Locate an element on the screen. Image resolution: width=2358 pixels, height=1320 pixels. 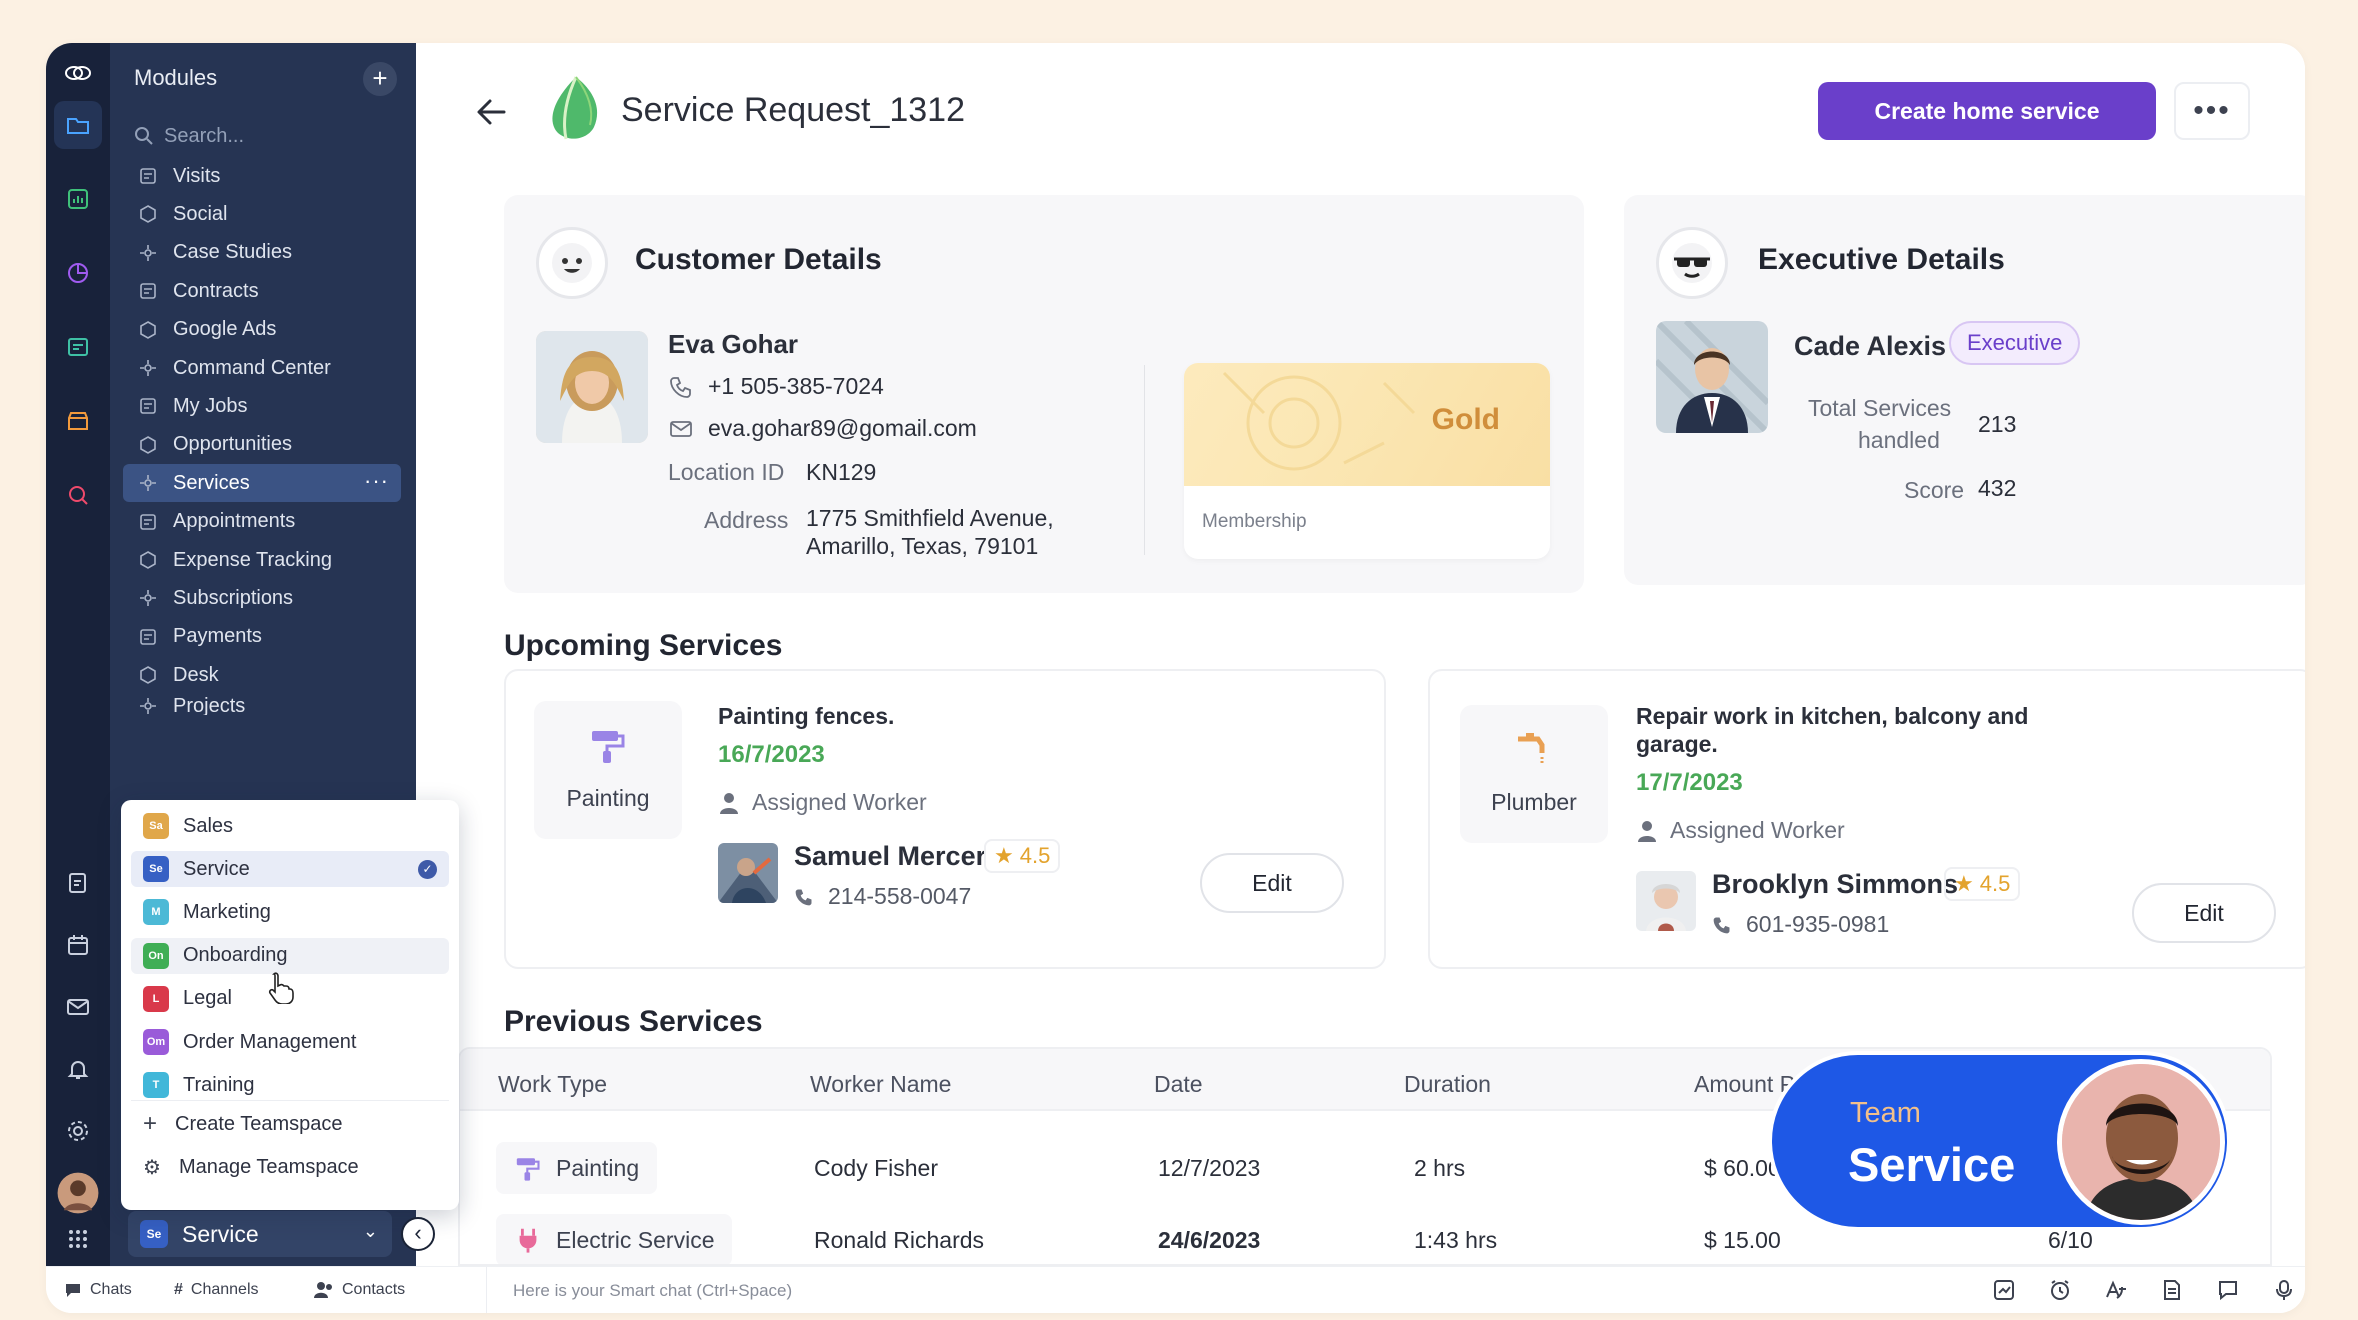
teamspace-badge: On is located at coordinates (156, 955).